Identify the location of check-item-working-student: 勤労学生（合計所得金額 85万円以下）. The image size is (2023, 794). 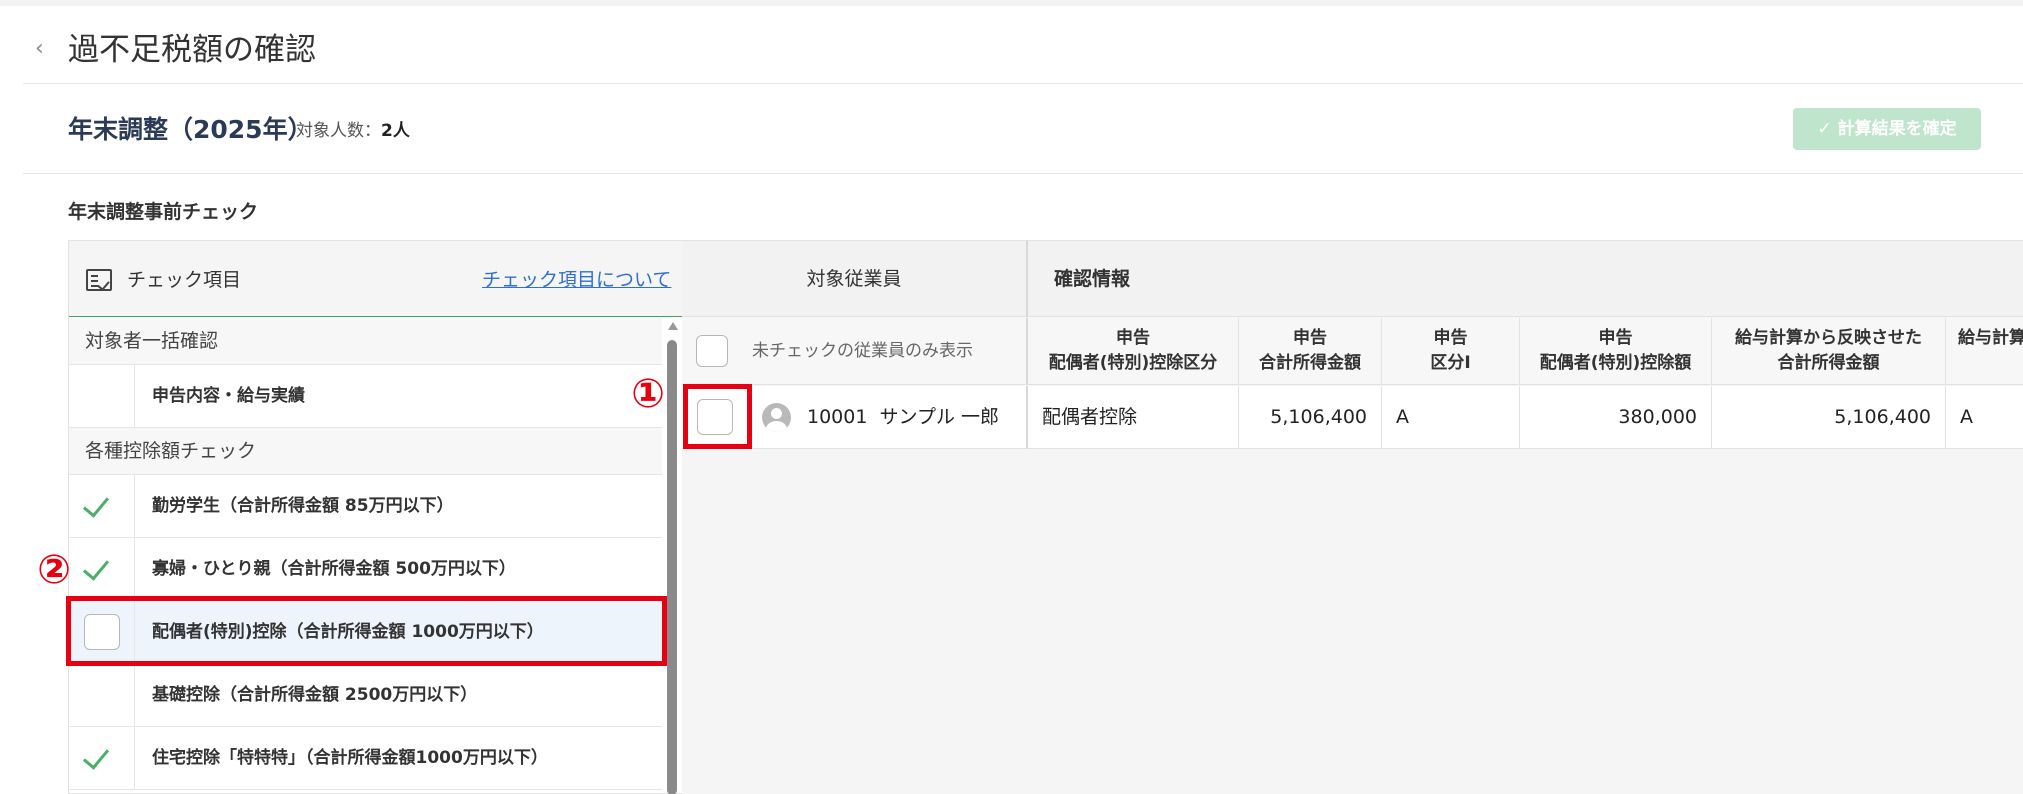
(365, 506).